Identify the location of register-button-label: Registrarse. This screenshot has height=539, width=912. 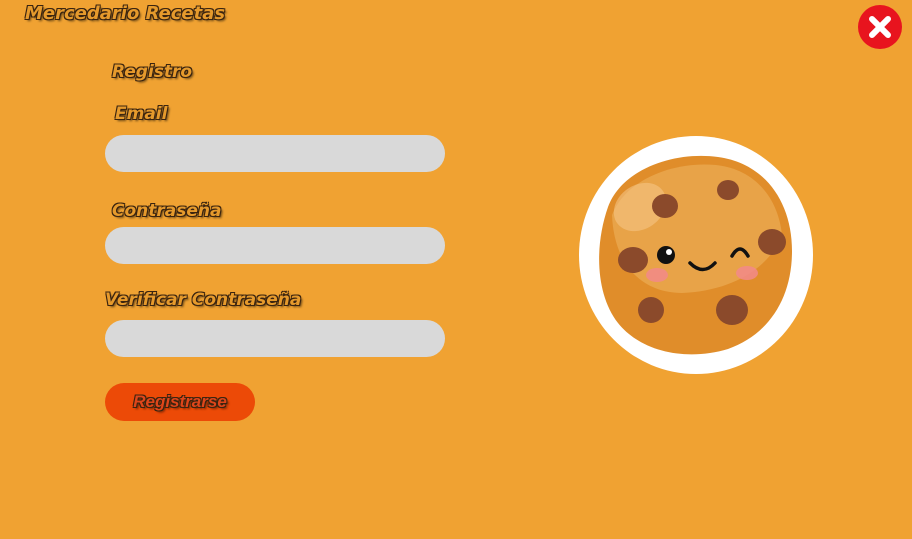
(180, 401).